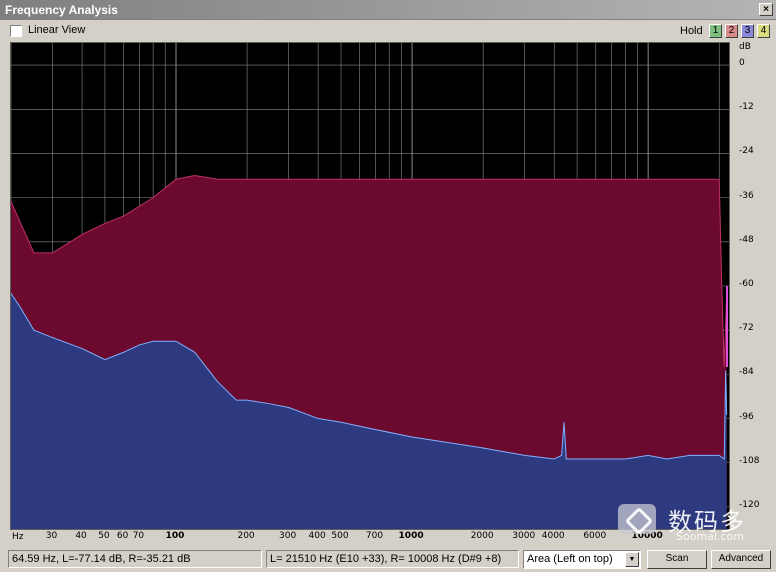 This screenshot has height=572, width=776. I want to click on hold-button-3: 3, so click(747, 31).